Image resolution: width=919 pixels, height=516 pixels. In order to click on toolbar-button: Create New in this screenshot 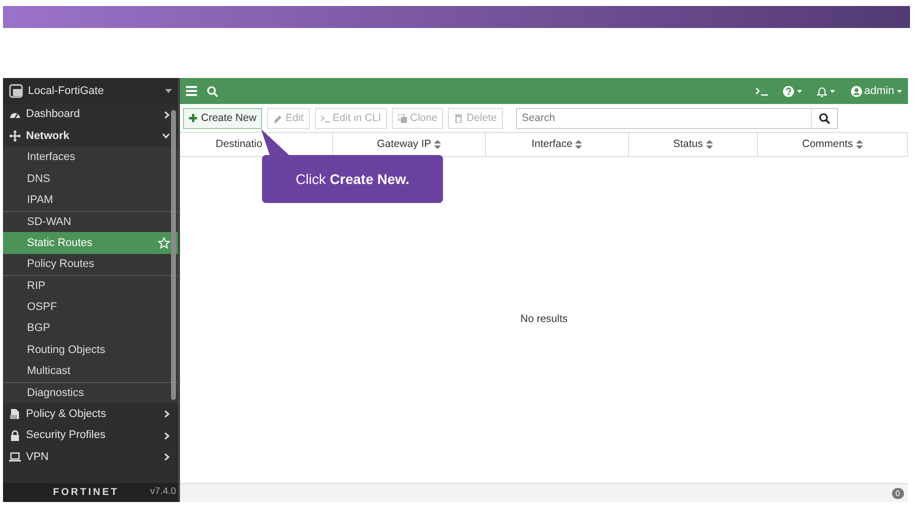, I will do `click(222, 118)`.